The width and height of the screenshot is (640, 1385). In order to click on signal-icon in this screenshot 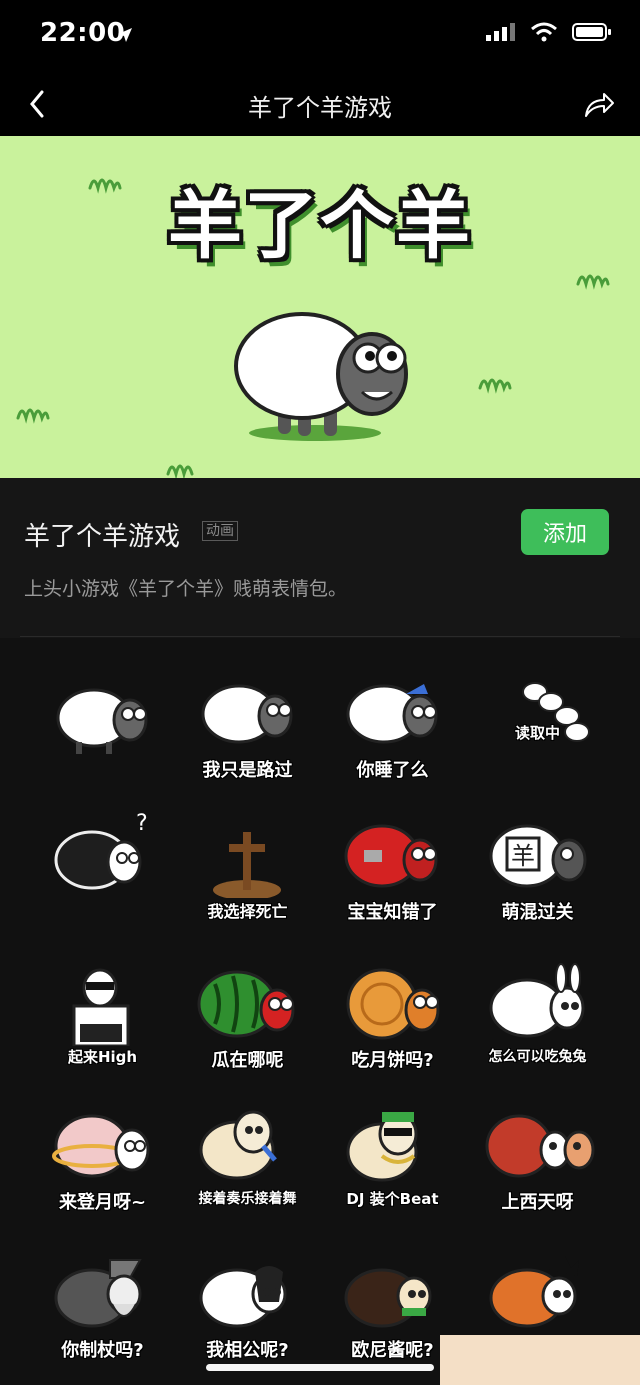, I will do `click(500, 32)`.